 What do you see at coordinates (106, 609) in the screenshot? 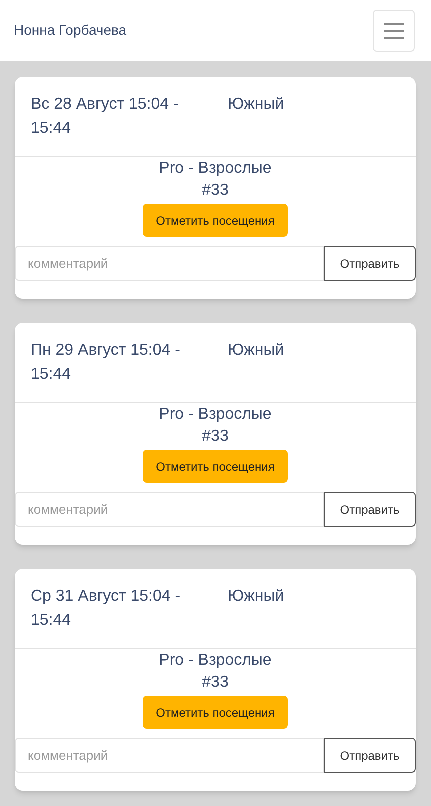
I see `session-time: Ср 31 Август 15:04 - 15:44` at bounding box center [106, 609].